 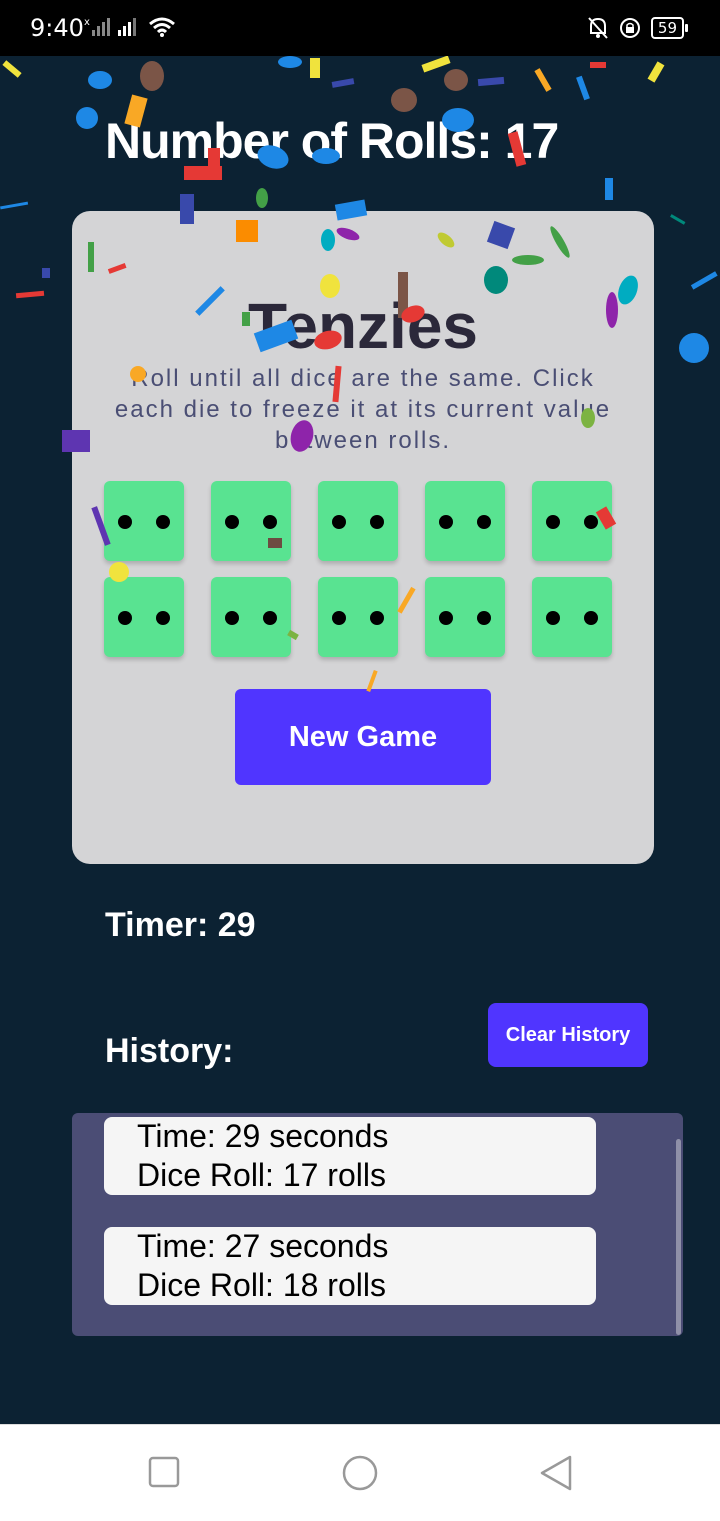 What do you see at coordinates (261, 1175) in the screenshot?
I see `history-entry-rolls: Dice Roll: 17 rolls` at bounding box center [261, 1175].